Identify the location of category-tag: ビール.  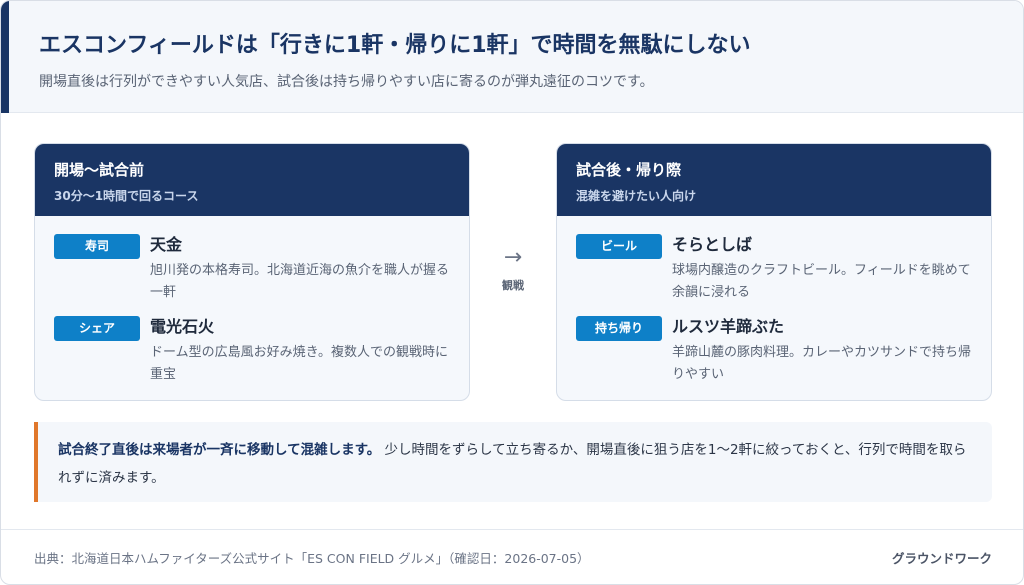
(619, 246).